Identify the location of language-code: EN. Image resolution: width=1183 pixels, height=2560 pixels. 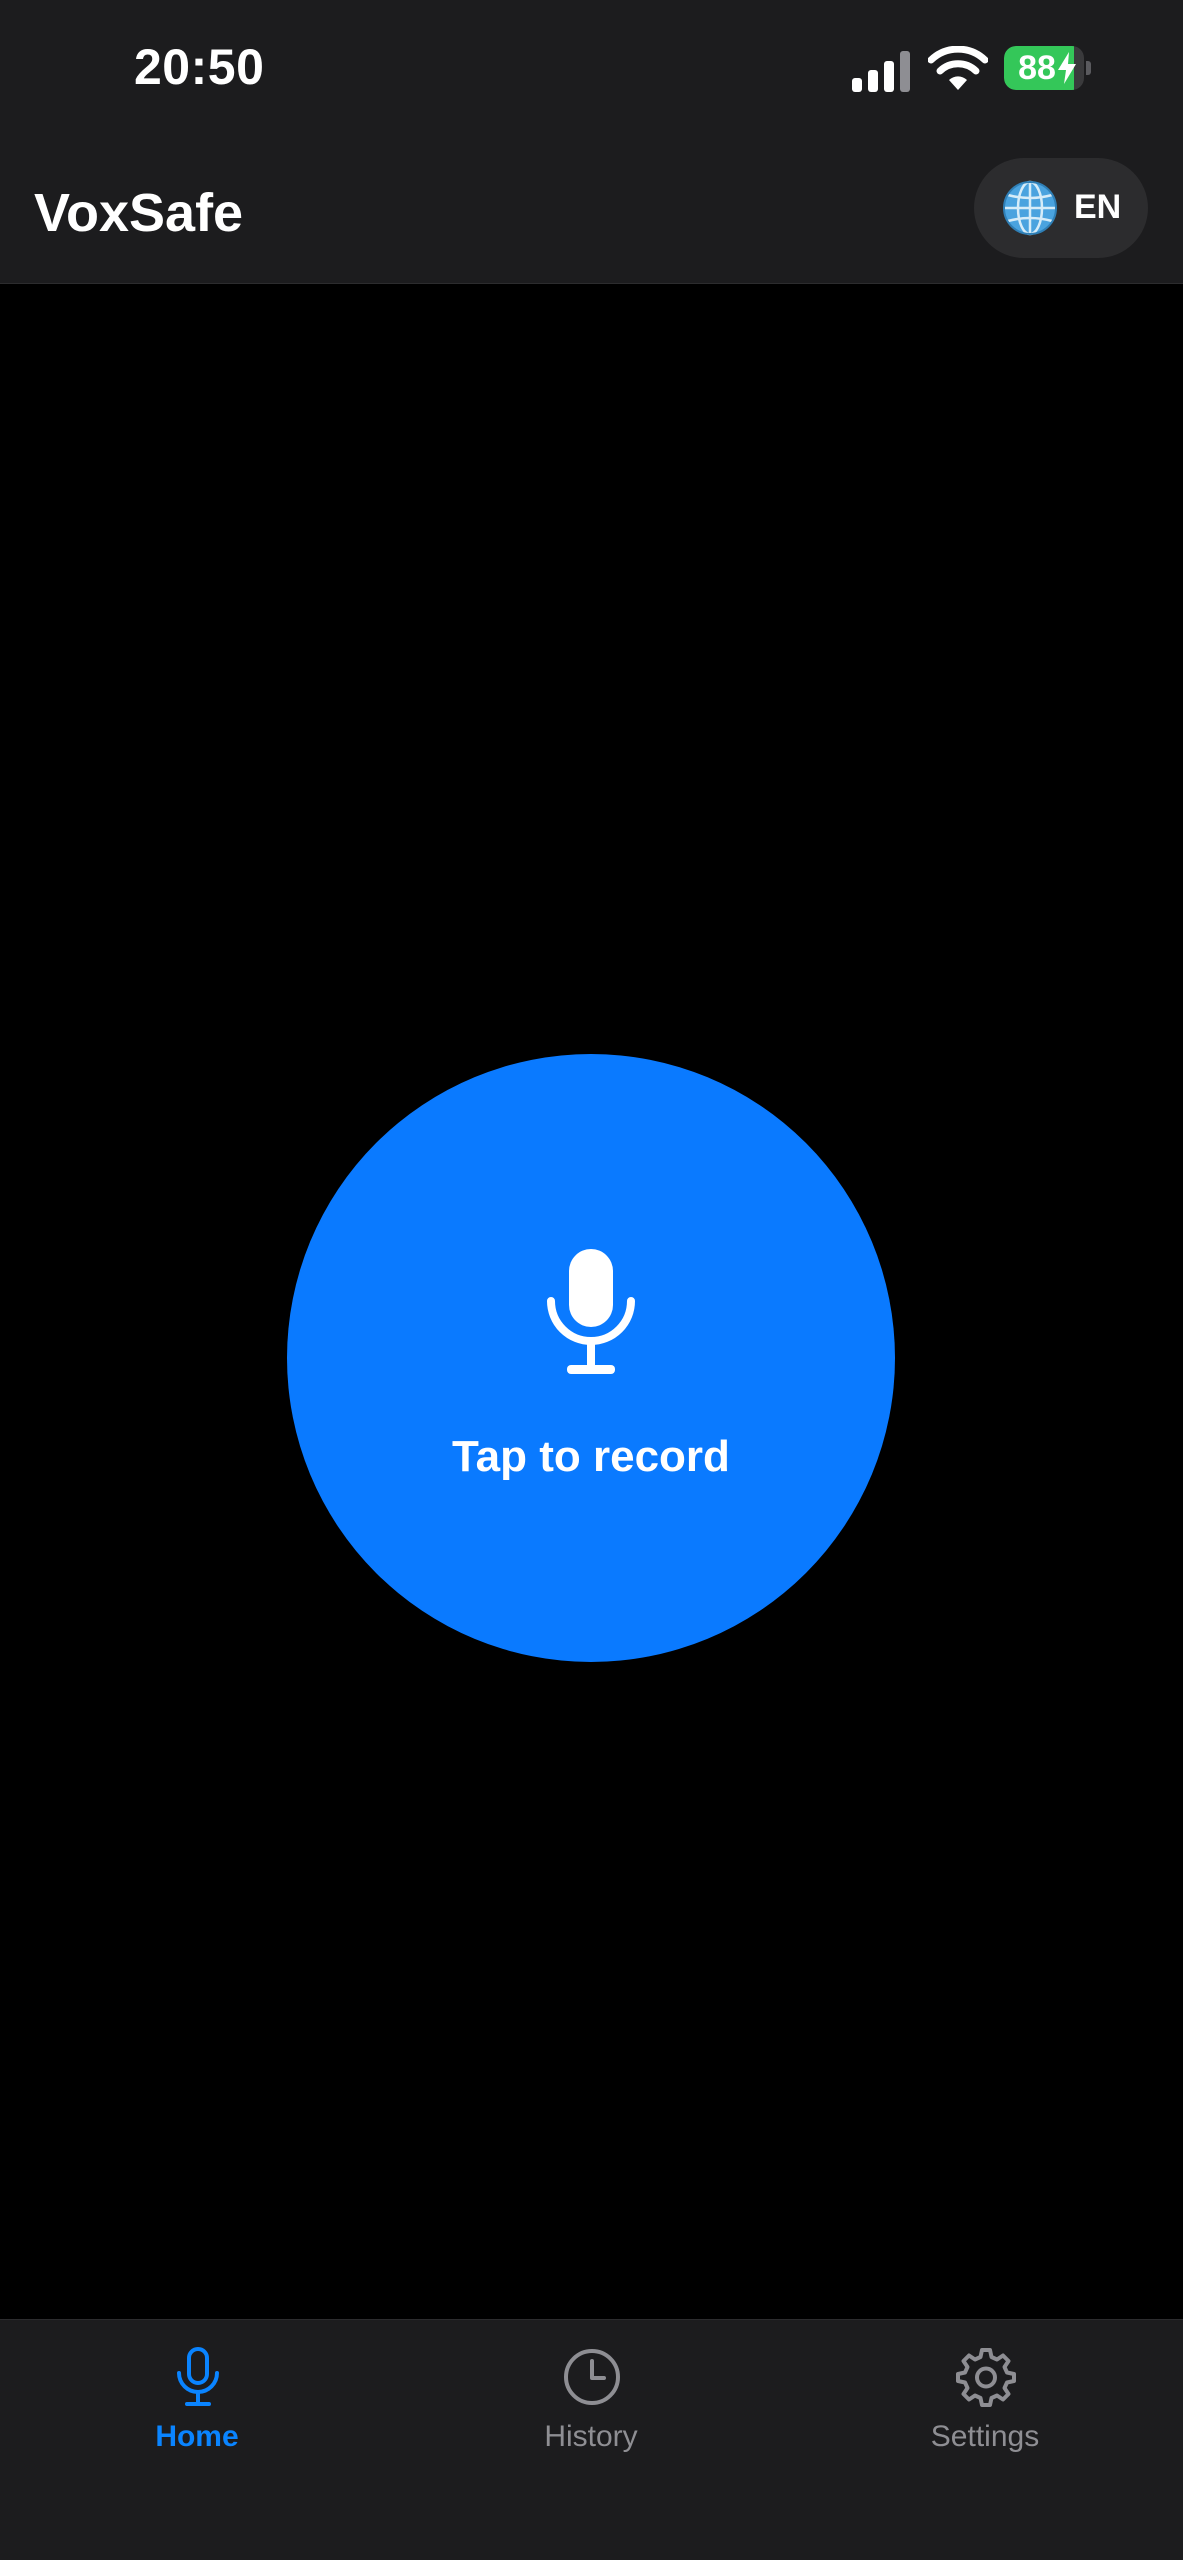
(1098, 207).